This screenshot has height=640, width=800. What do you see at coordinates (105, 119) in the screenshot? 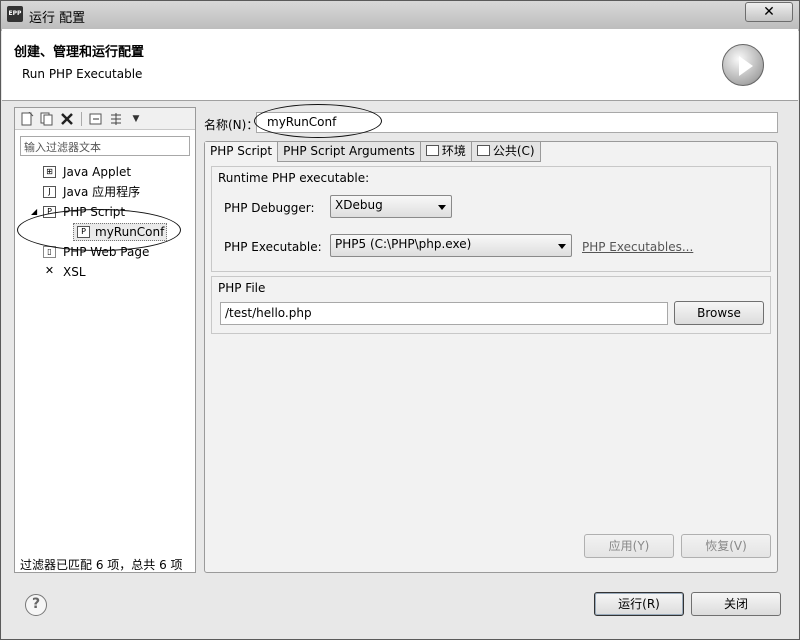
I see `config-toolbar: ▼` at bounding box center [105, 119].